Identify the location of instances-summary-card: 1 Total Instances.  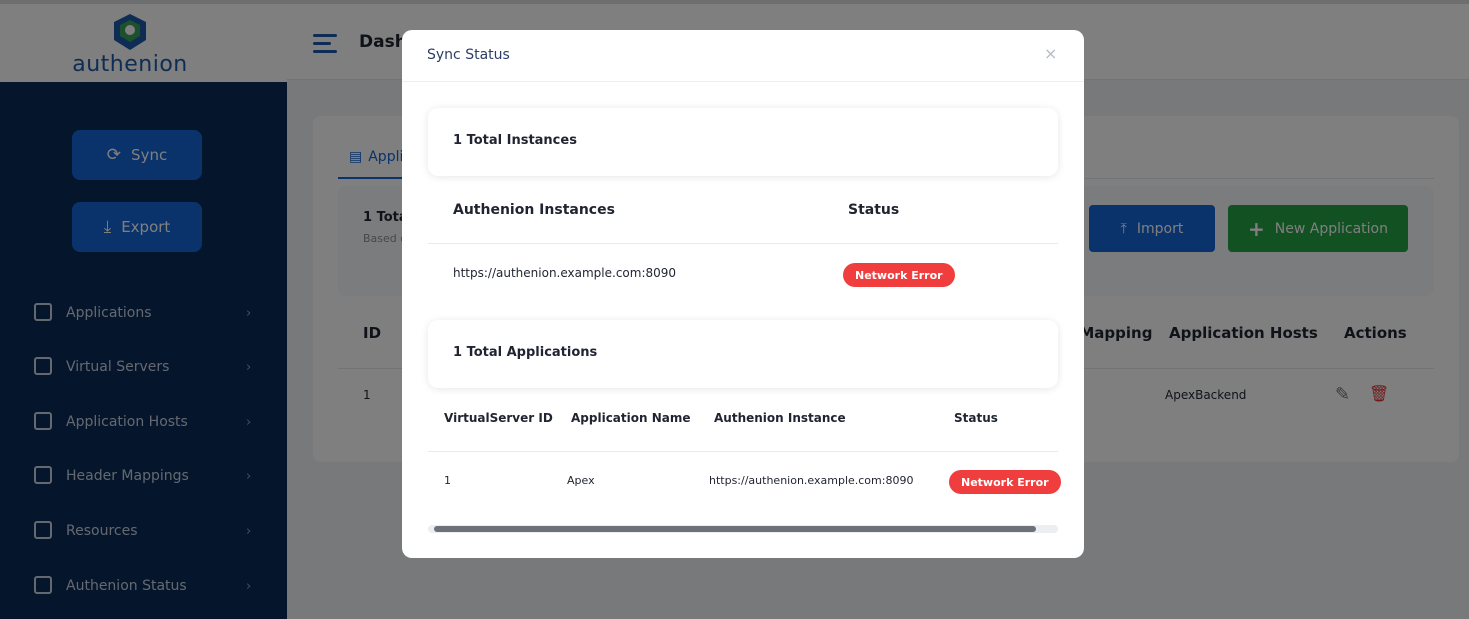
(743, 142).